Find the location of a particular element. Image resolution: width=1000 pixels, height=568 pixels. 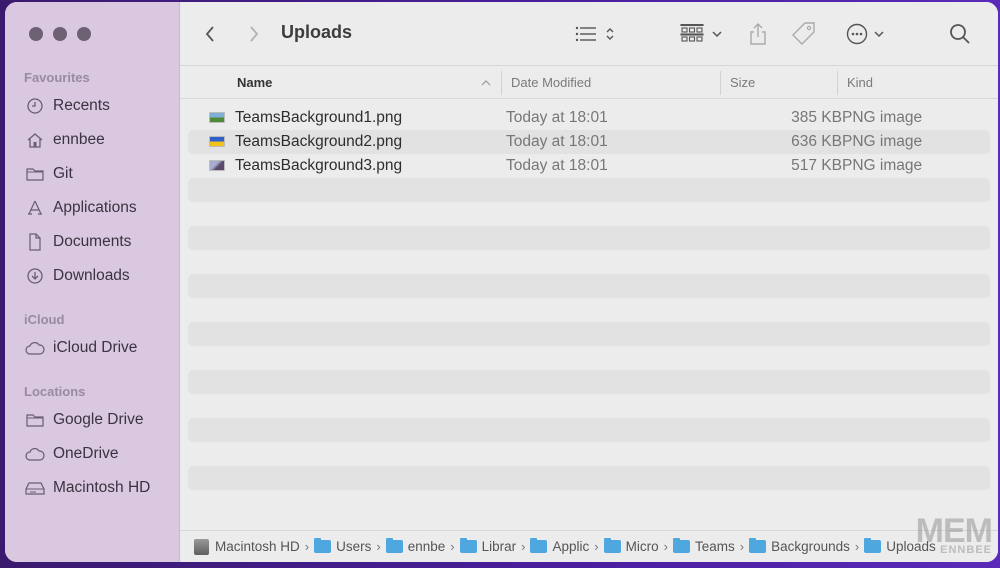

view-list-button is located at coordinates (595, 34).